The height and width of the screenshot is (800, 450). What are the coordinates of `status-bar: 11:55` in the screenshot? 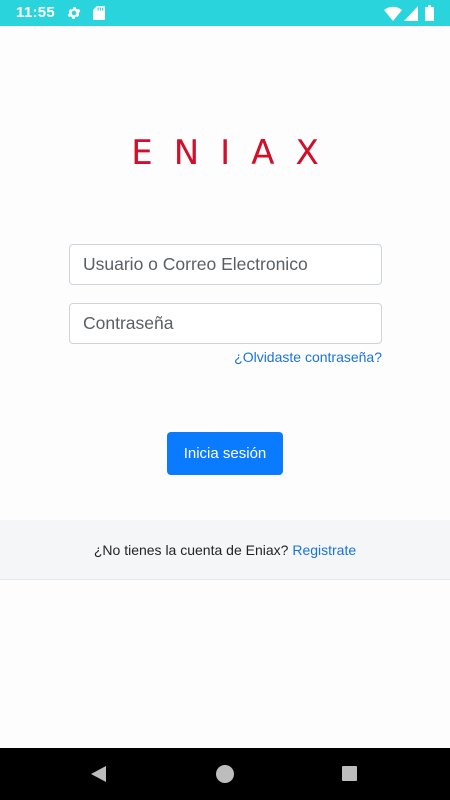 It's located at (225, 13).